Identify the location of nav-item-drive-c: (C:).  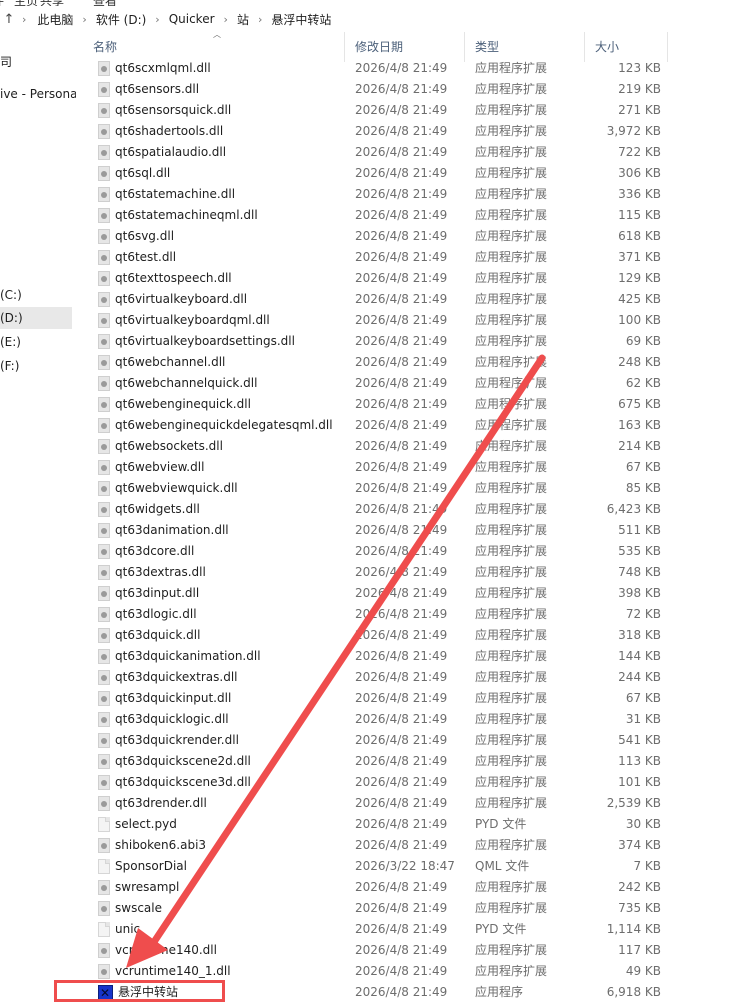
(36, 295).